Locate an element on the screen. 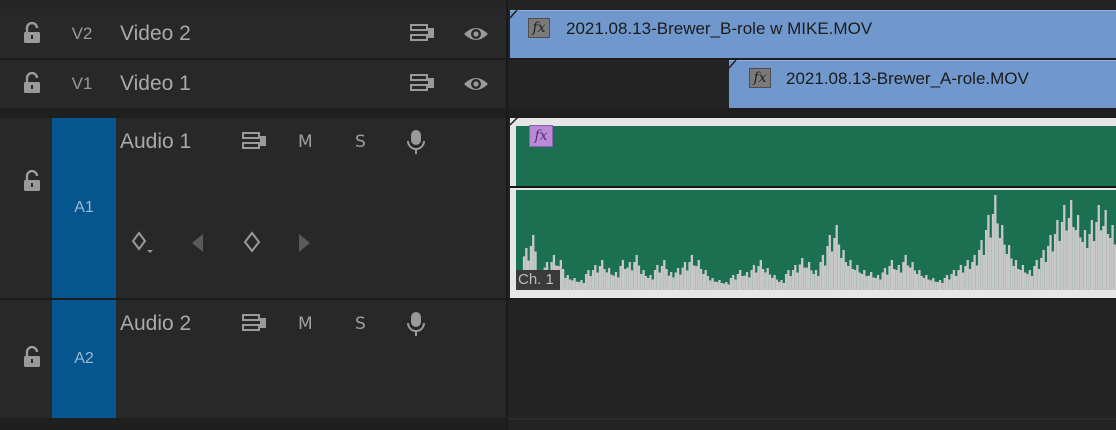 The width and height of the screenshot is (1116, 430). keyframe-menu-icon is located at coordinates (144, 242).